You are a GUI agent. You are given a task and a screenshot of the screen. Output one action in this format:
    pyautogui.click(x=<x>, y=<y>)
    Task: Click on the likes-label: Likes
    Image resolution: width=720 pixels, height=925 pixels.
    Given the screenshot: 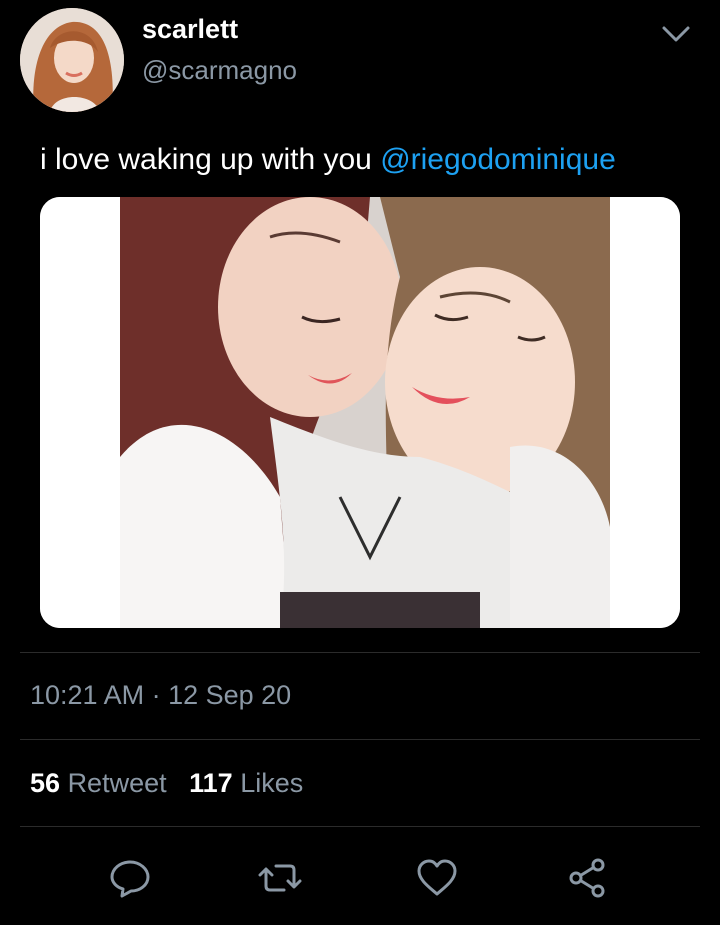 What is the action you would take?
    pyautogui.click(x=271, y=783)
    